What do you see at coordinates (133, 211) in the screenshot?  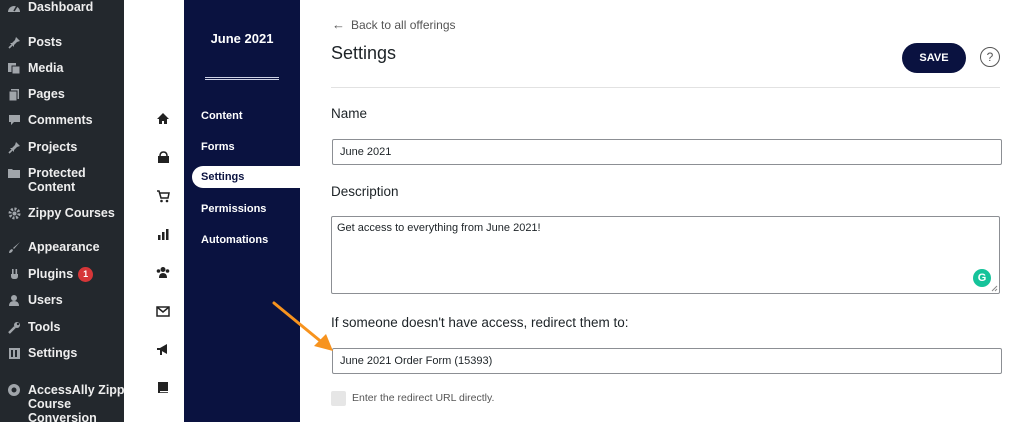 I see `sidebar-gutter` at bounding box center [133, 211].